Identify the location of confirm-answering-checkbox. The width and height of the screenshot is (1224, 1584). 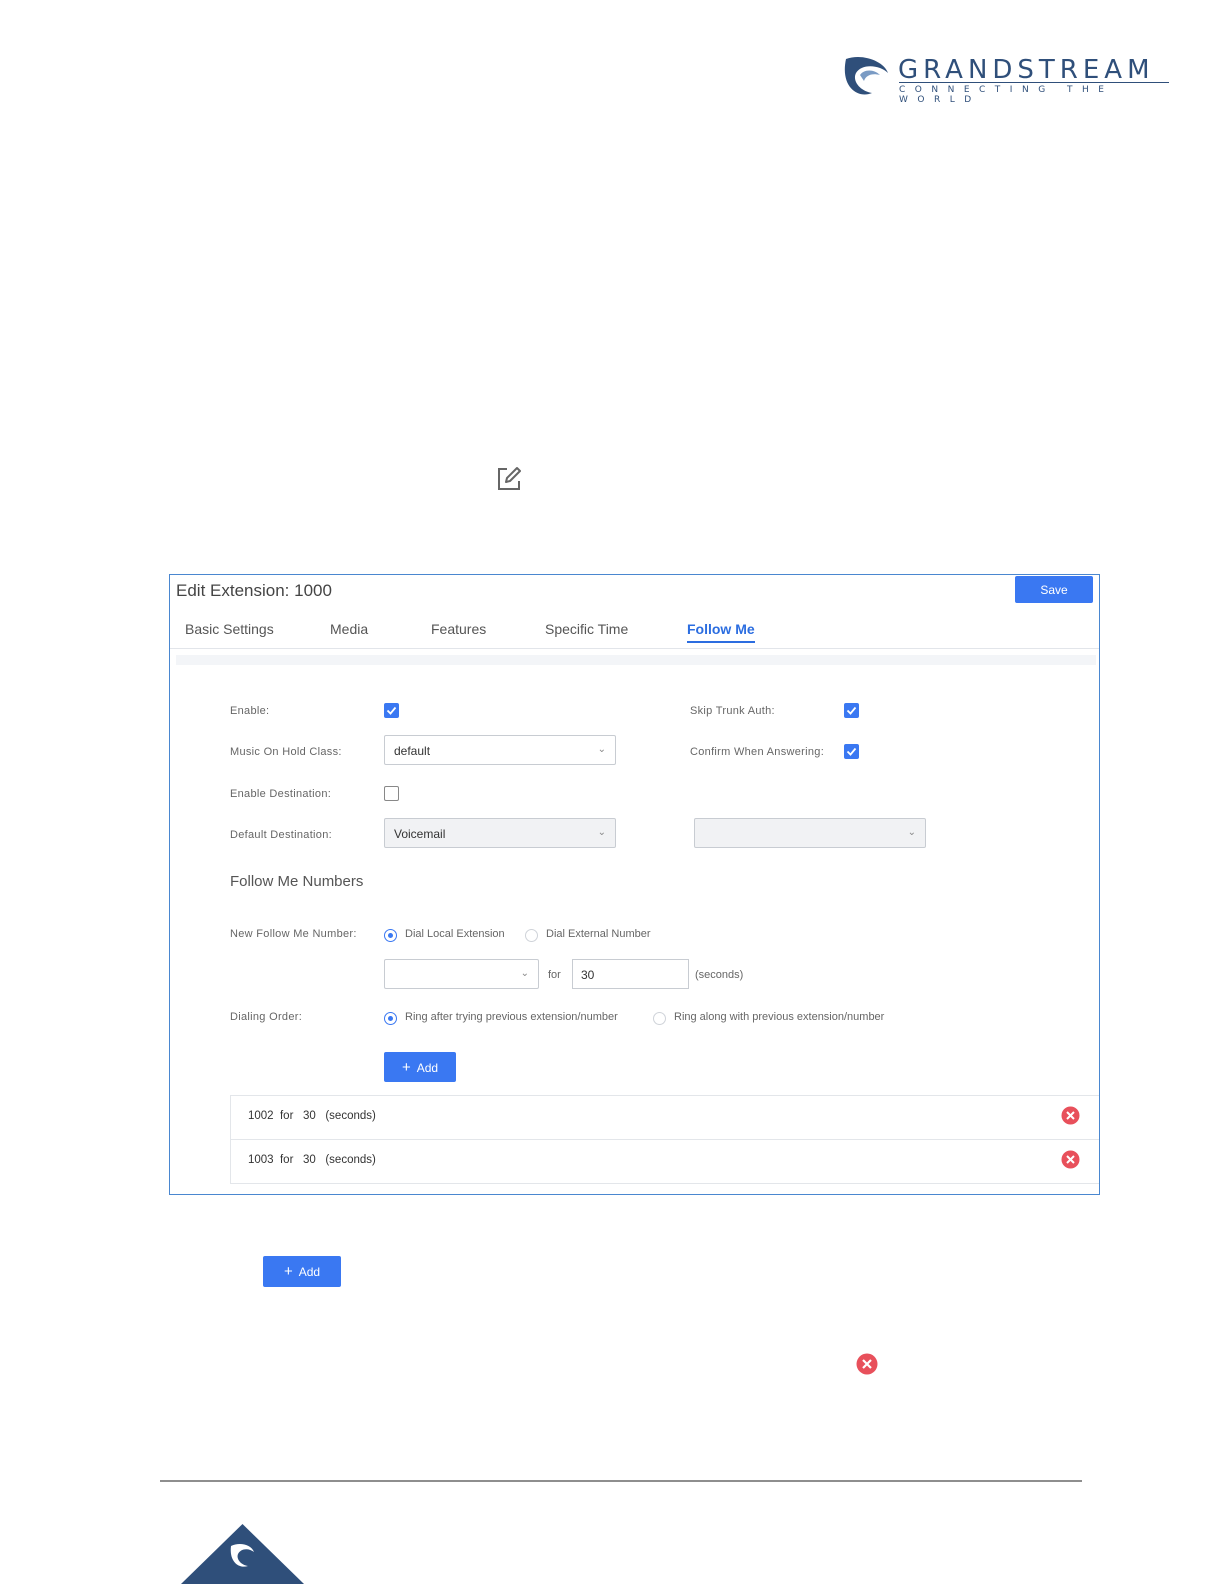
(851, 751).